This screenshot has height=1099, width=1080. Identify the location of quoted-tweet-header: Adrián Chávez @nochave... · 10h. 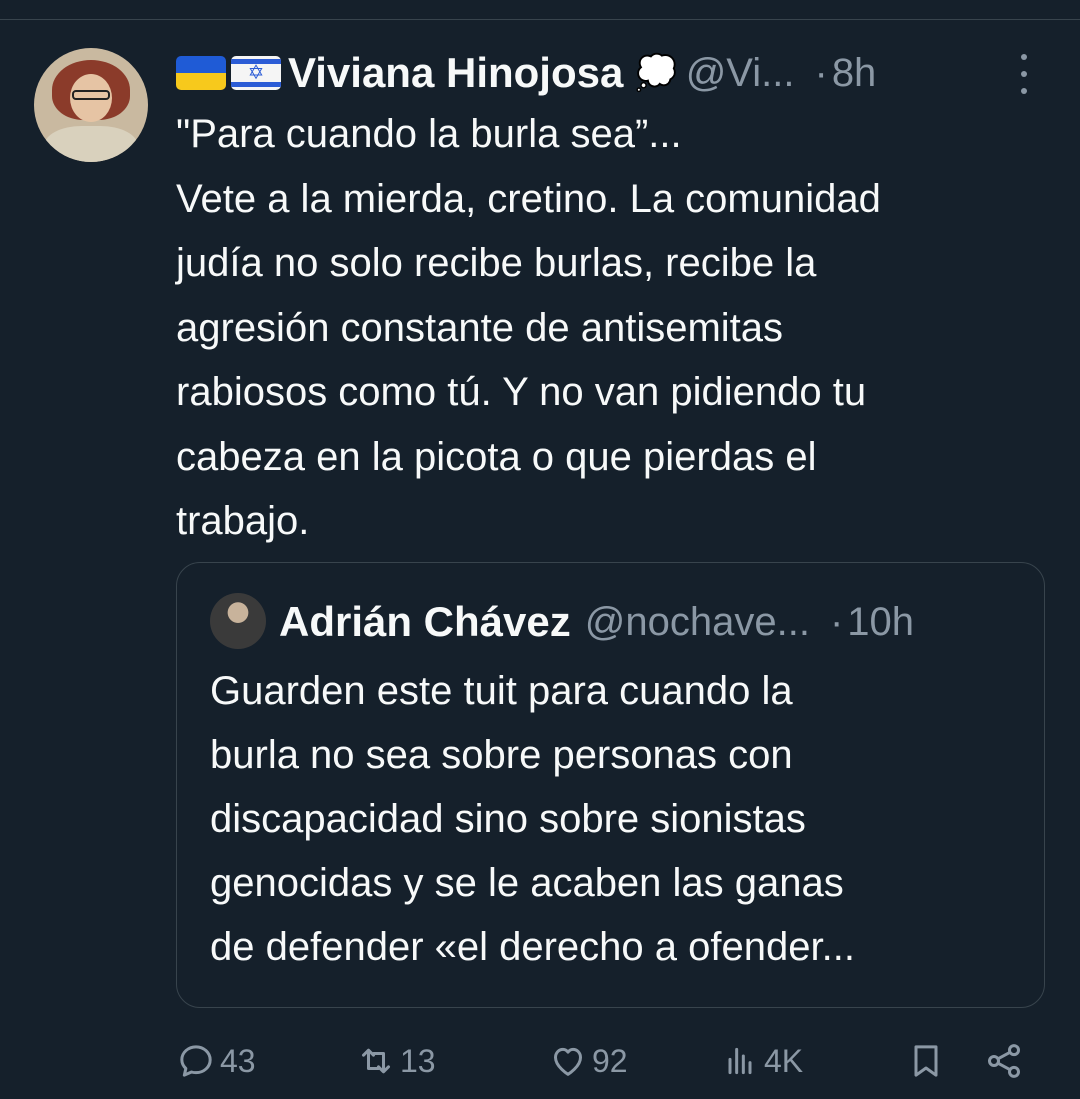
(596, 622).